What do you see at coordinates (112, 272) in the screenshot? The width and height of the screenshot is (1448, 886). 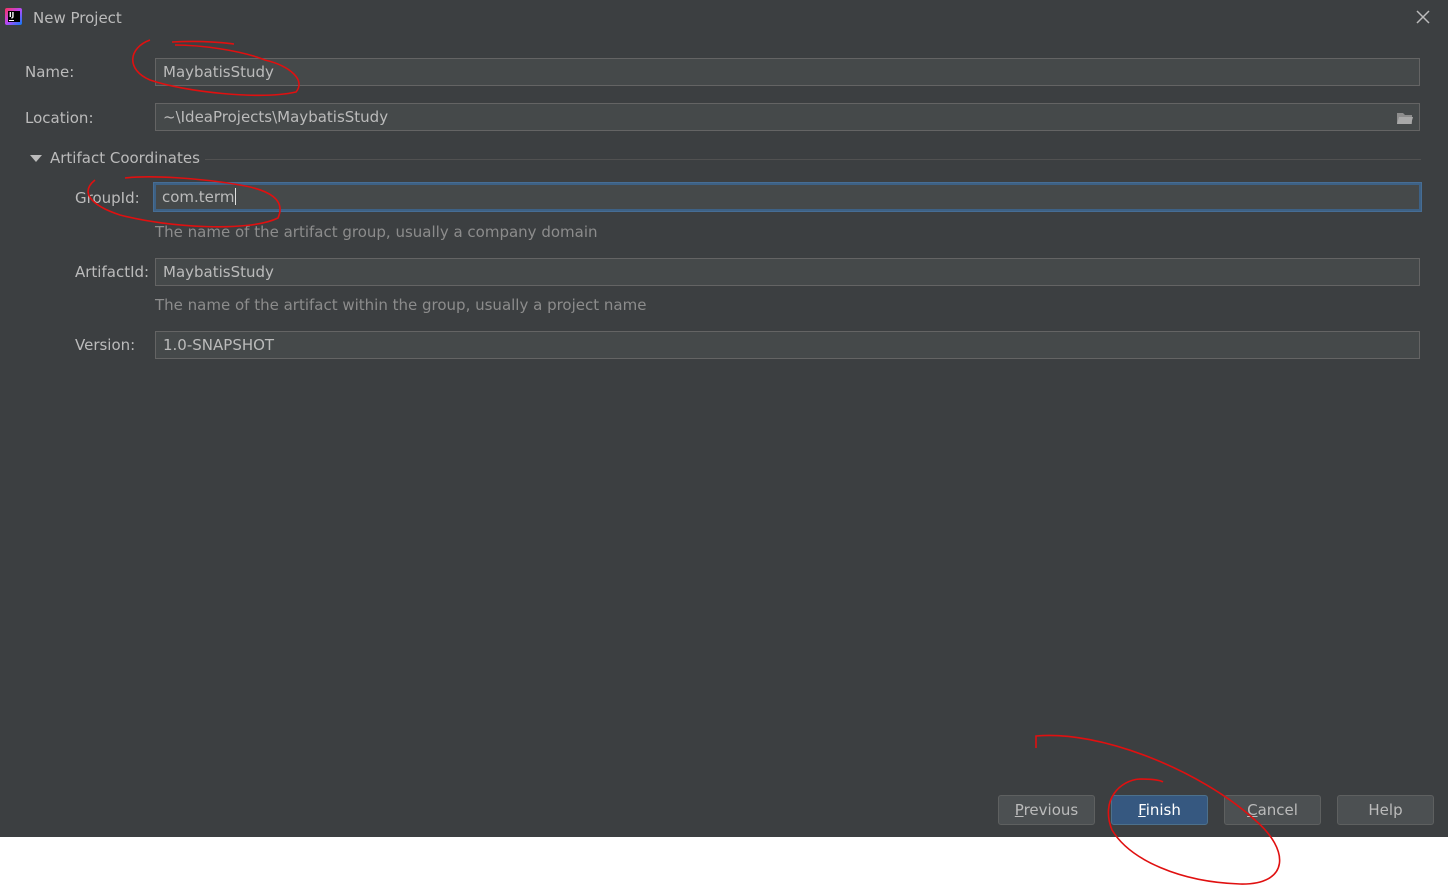 I see `artifactid-label: ArtifactId:` at bounding box center [112, 272].